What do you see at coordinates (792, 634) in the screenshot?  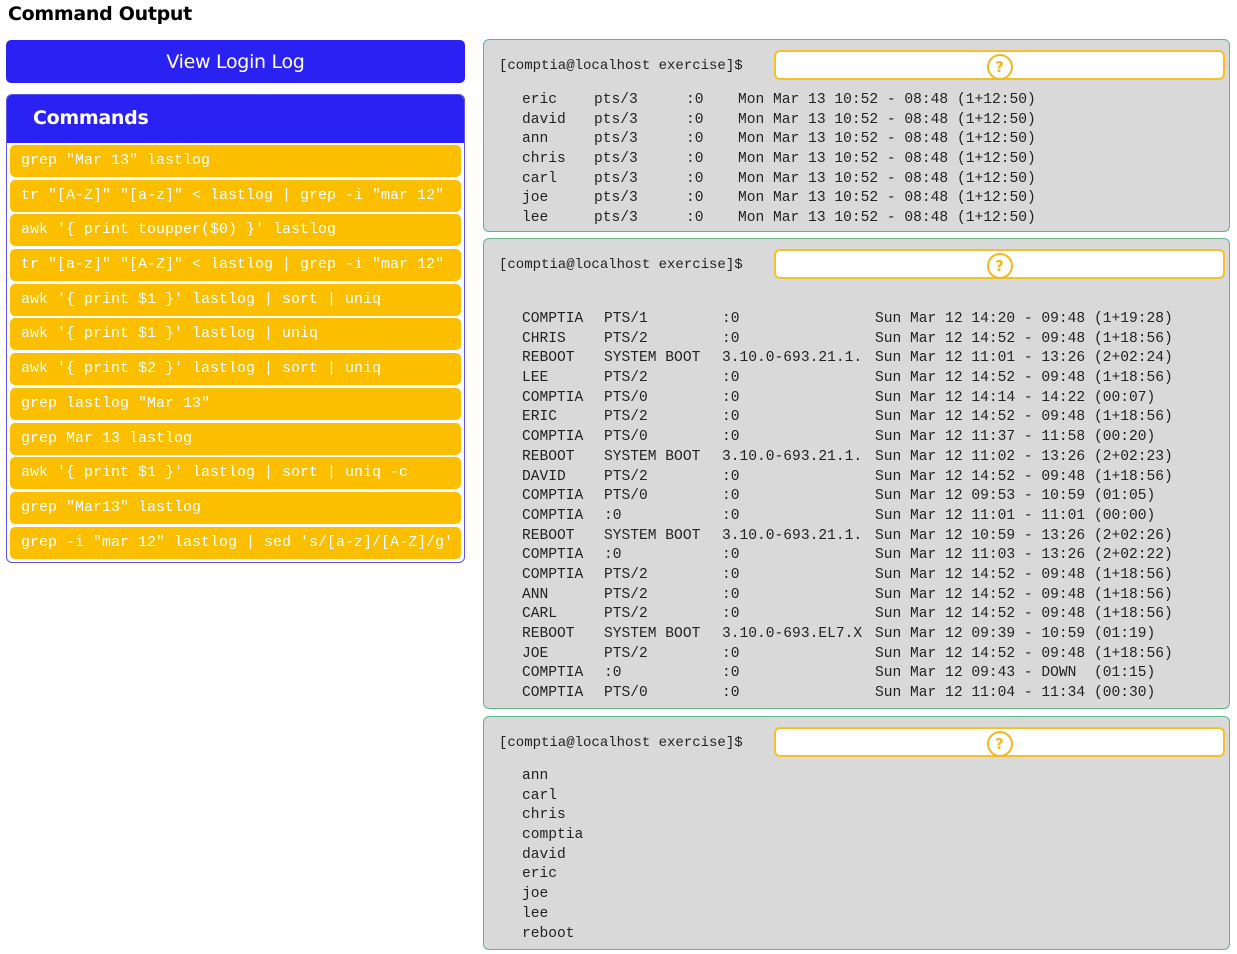 I see `output-cell: 3.10.0-693.EL7.X` at bounding box center [792, 634].